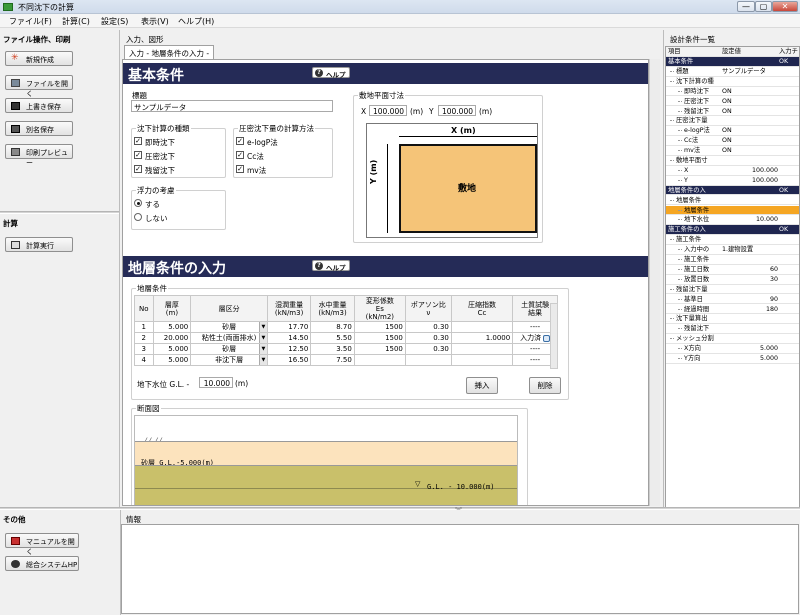  I want to click on layer-cell: 20.000, so click(172, 338).